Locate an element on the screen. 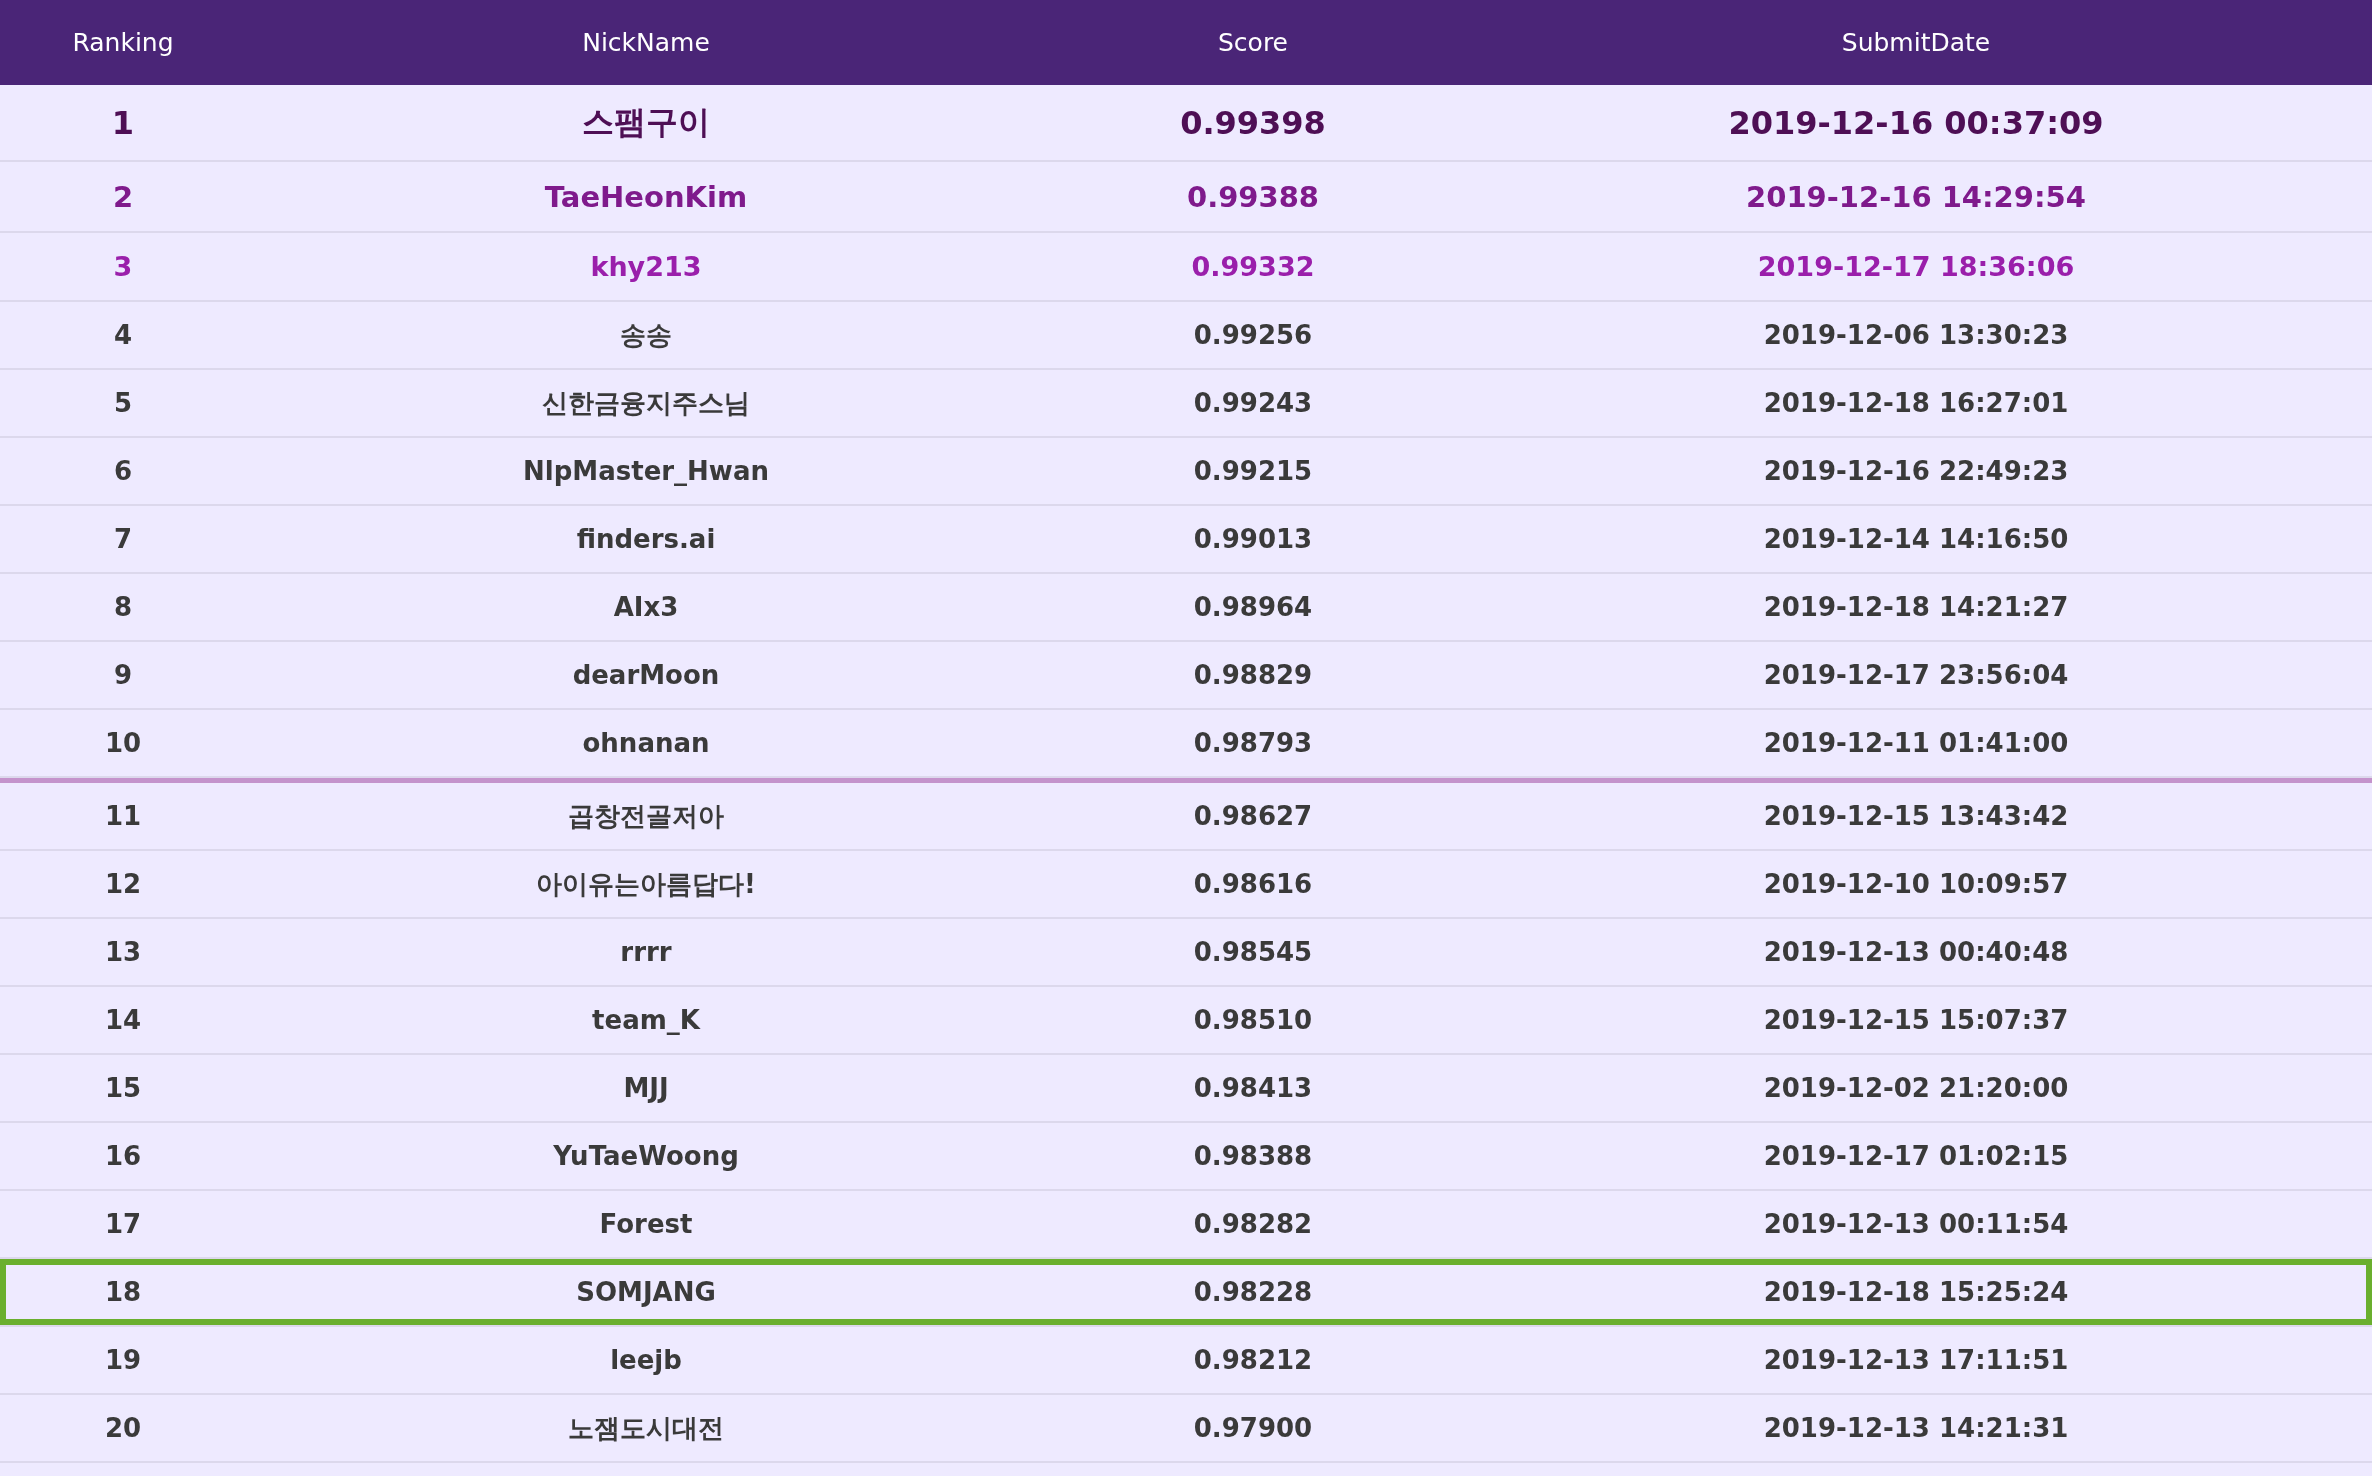 This screenshot has width=2372, height=1476. table-cell: dearMoon is located at coordinates (646, 675).